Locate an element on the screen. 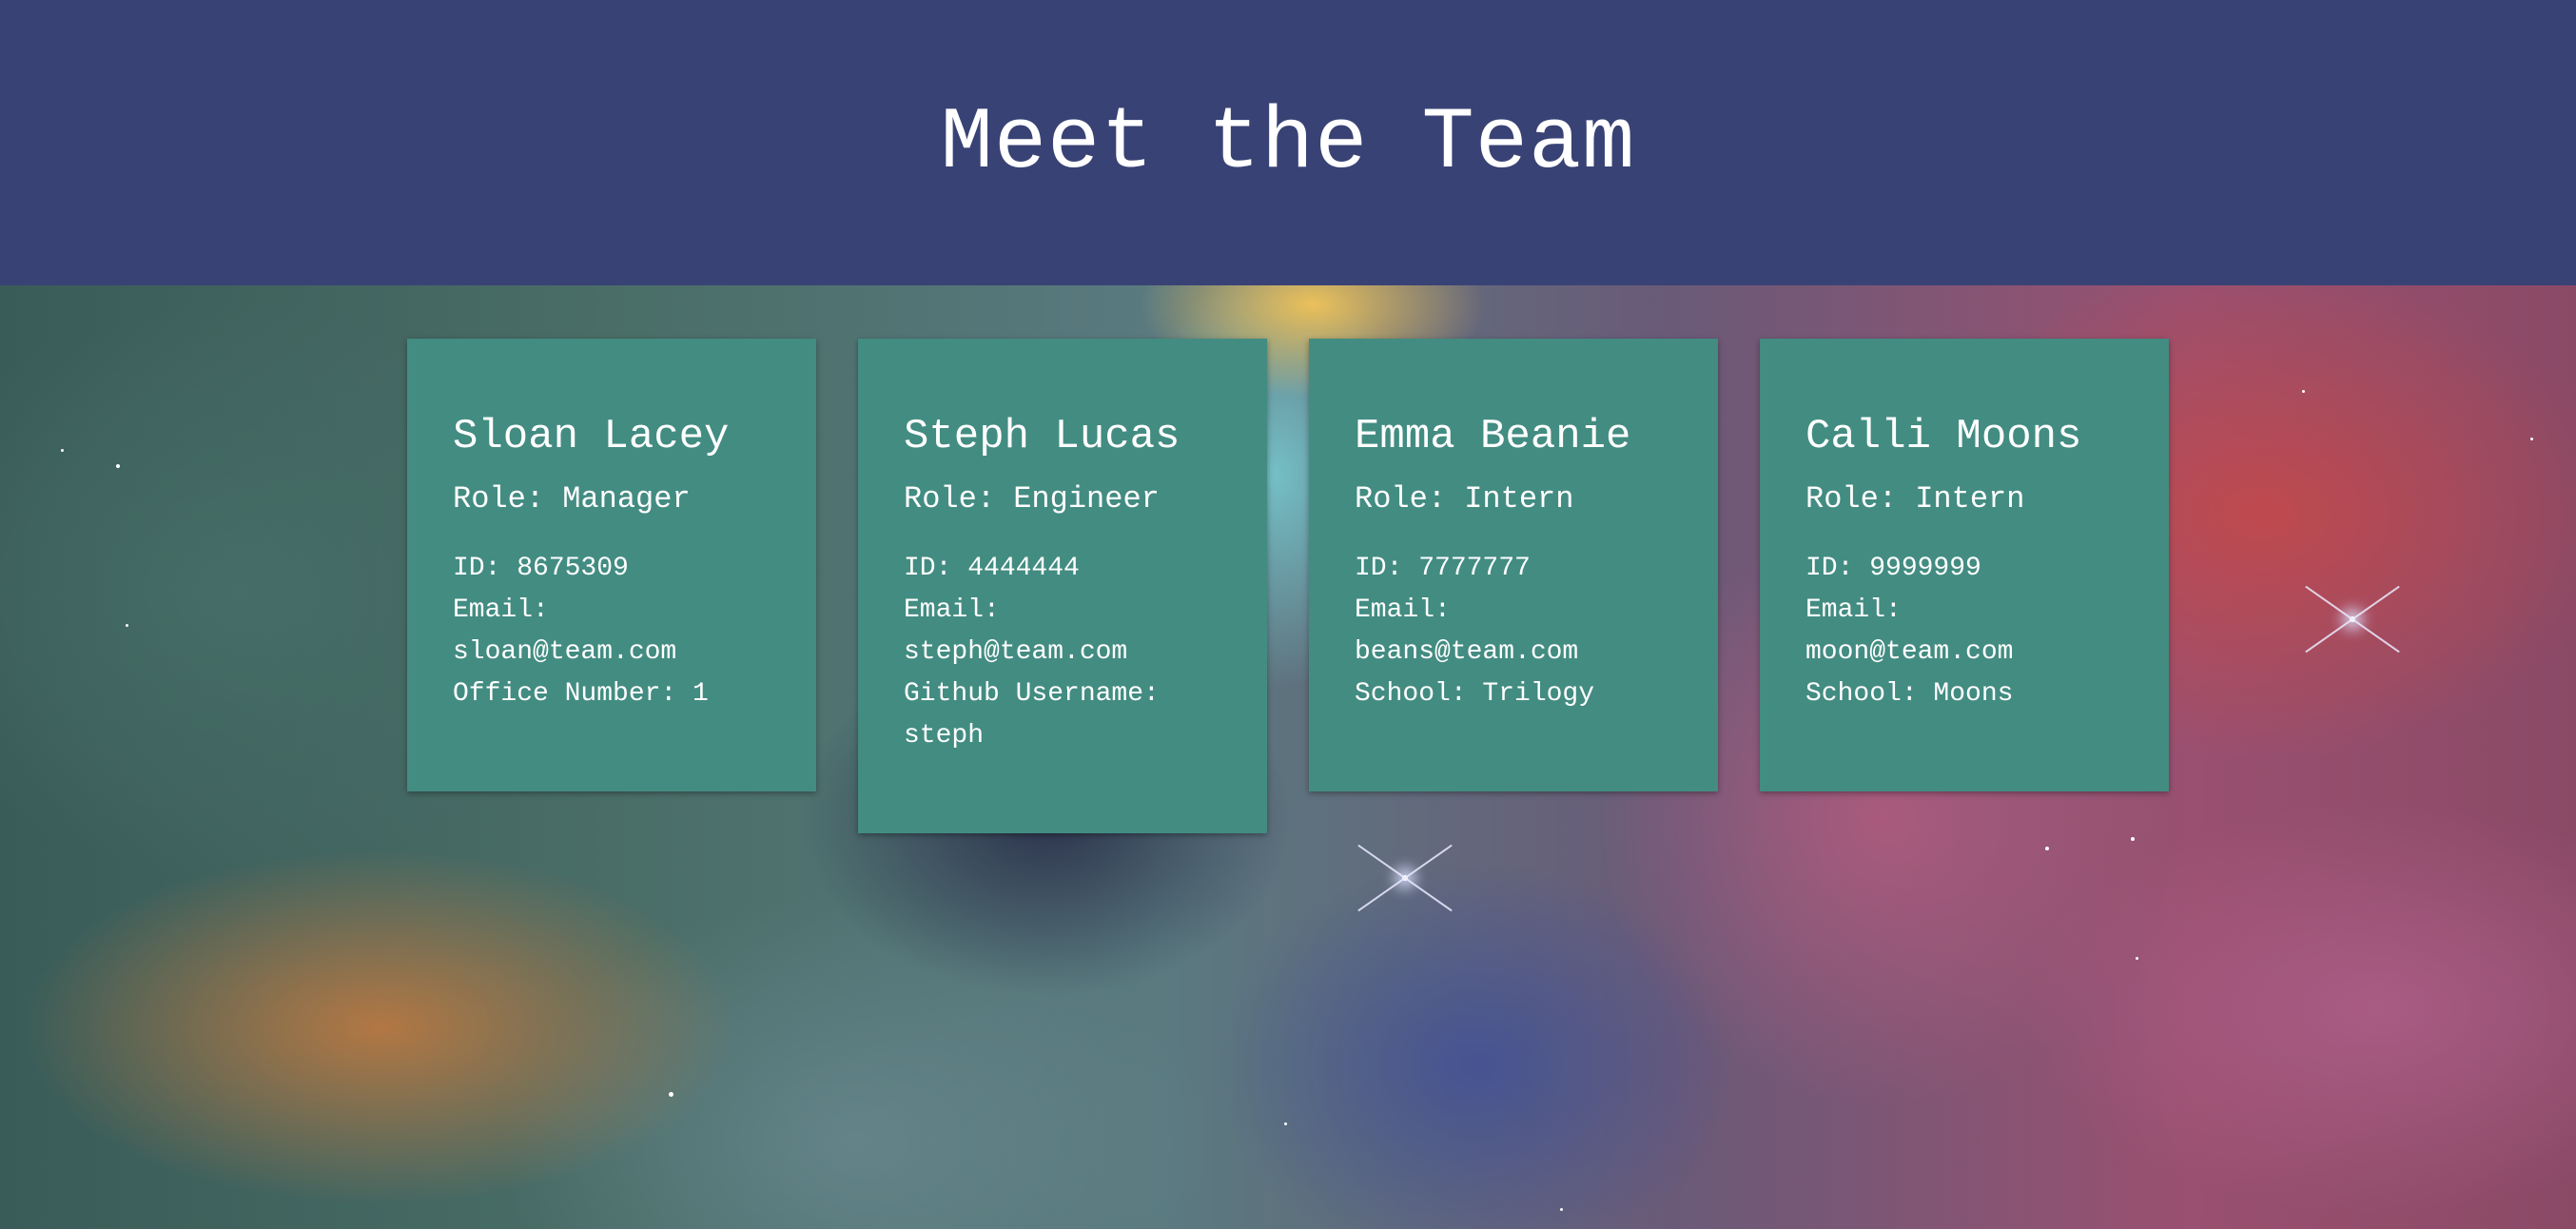 The height and width of the screenshot is (1229, 2576). card-id: ID: 9999999 is located at coordinates (1893, 568).